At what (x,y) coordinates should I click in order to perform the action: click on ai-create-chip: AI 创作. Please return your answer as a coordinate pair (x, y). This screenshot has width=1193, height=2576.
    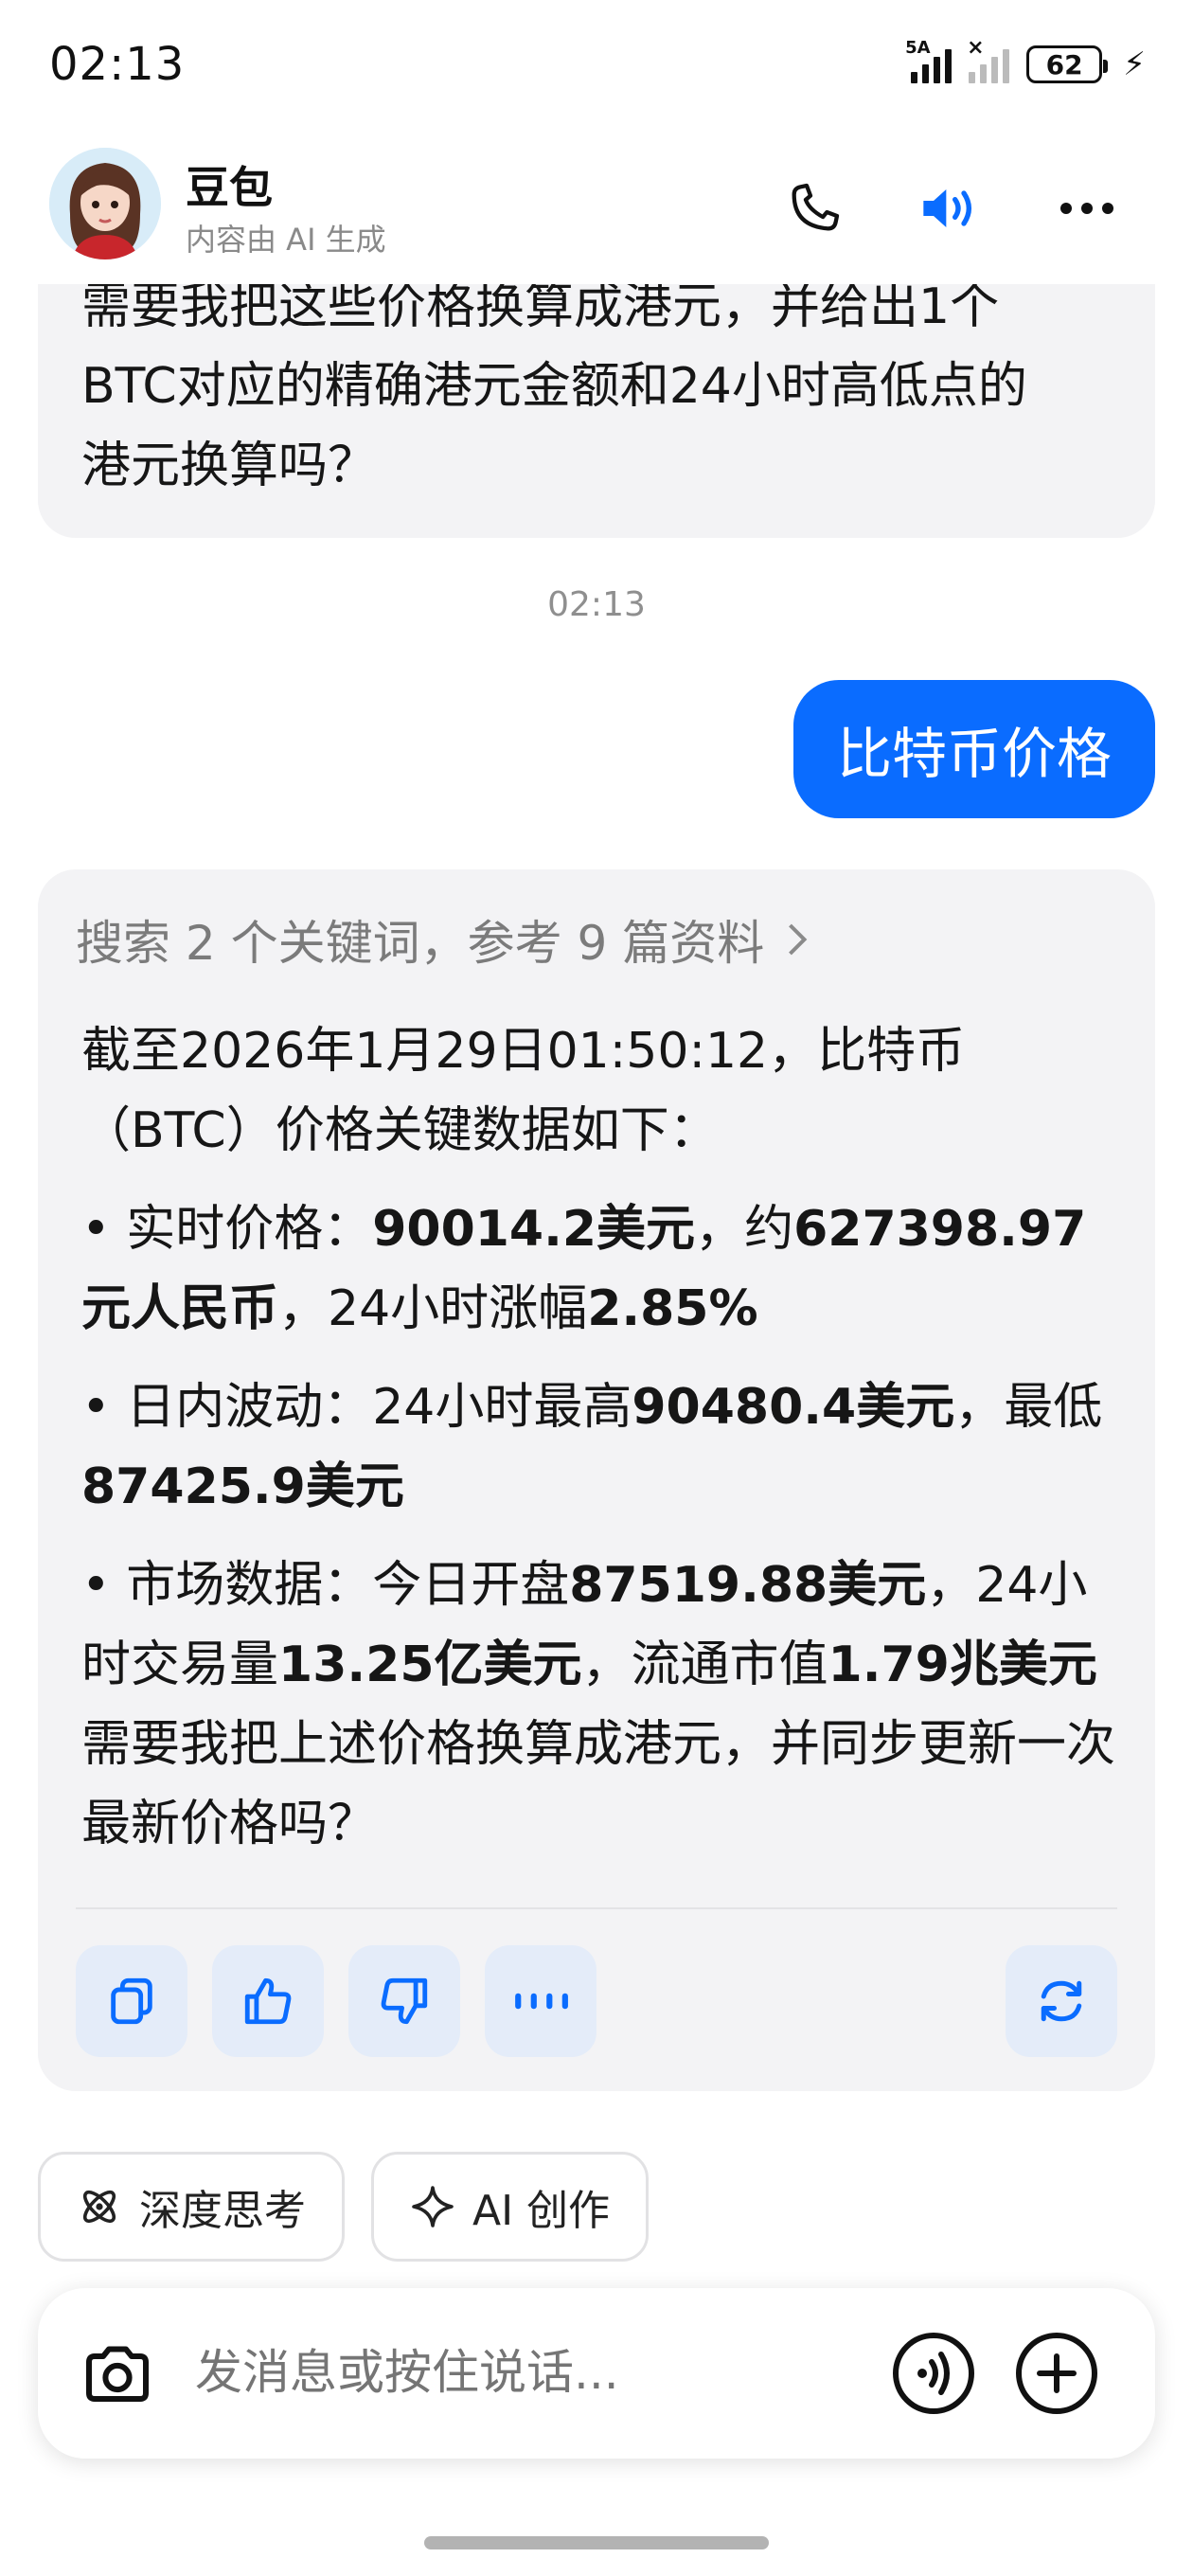
    Looking at the image, I should click on (510, 2207).